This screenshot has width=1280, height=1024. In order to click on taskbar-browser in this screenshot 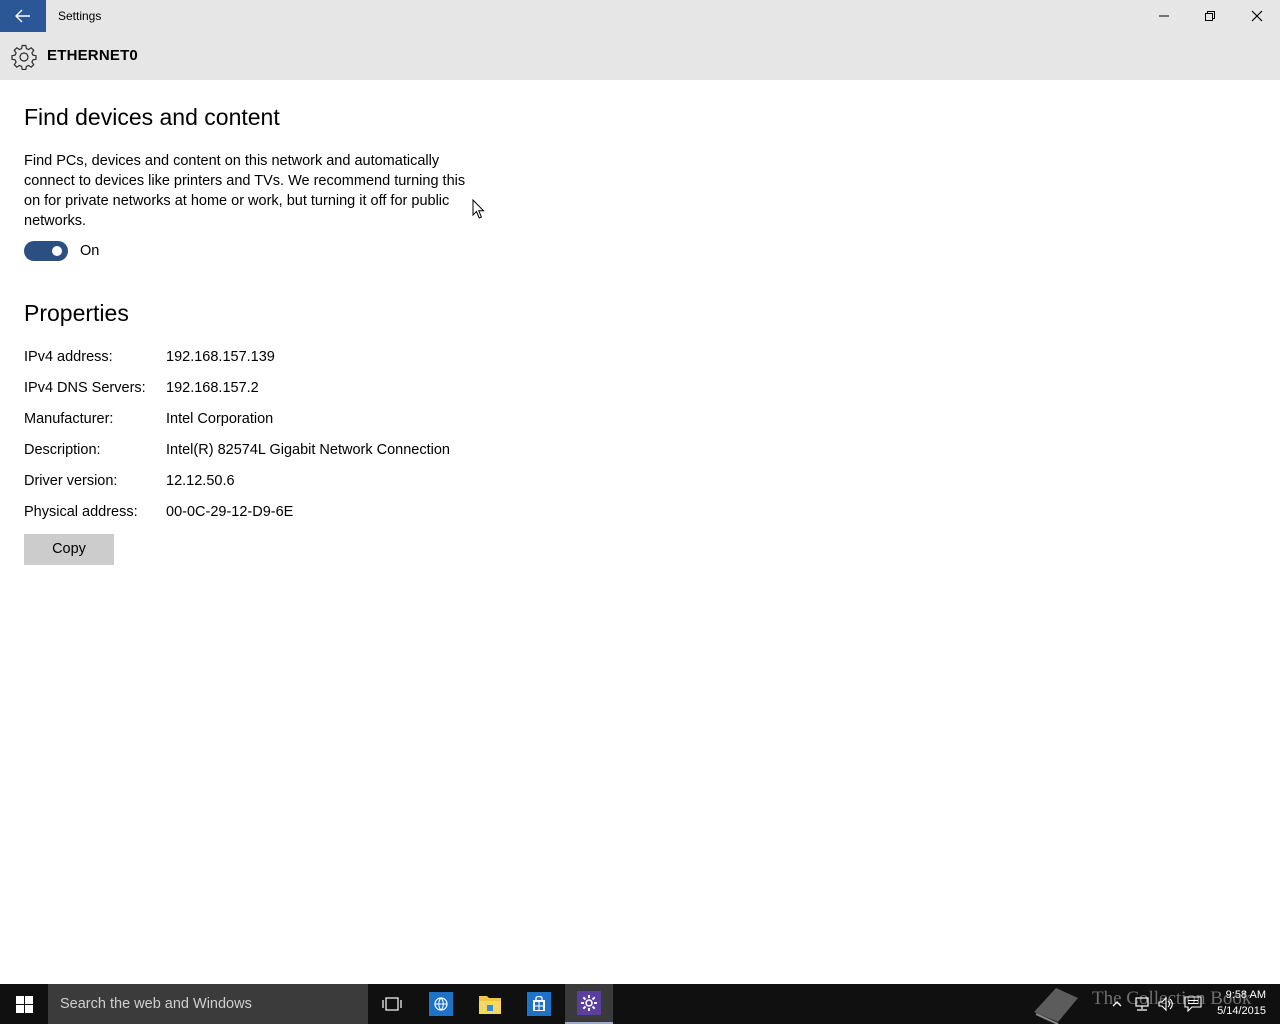, I will do `click(441, 1004)`.